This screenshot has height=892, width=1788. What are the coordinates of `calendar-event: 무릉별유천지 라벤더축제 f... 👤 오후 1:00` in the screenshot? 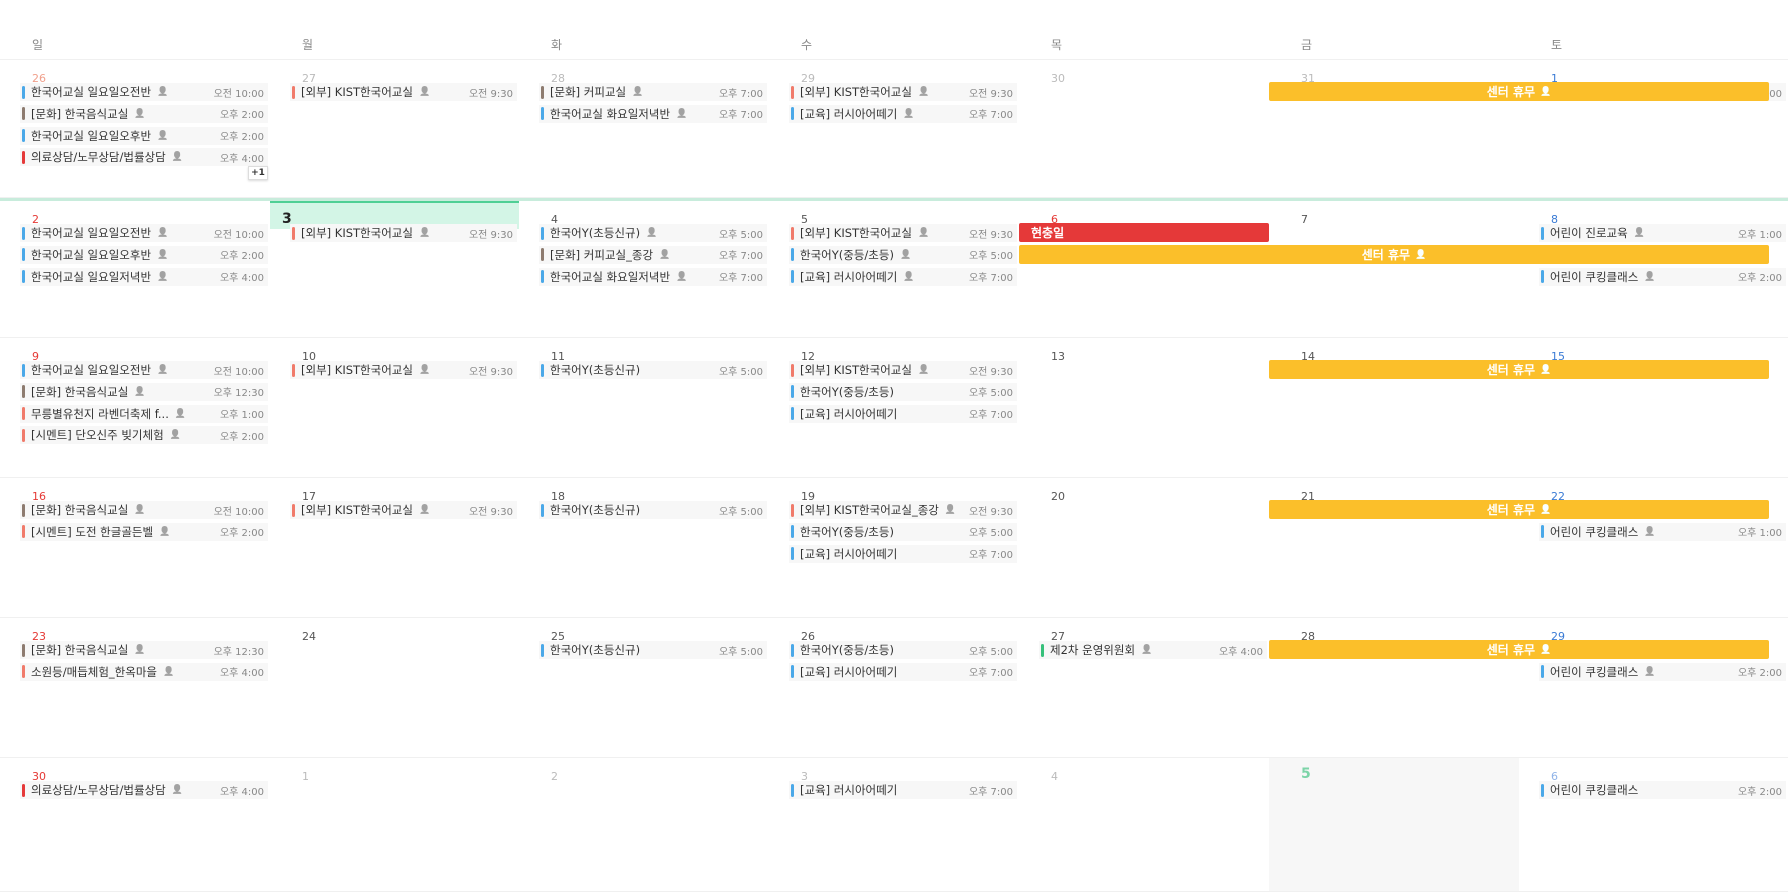 It's located at (144, 413).